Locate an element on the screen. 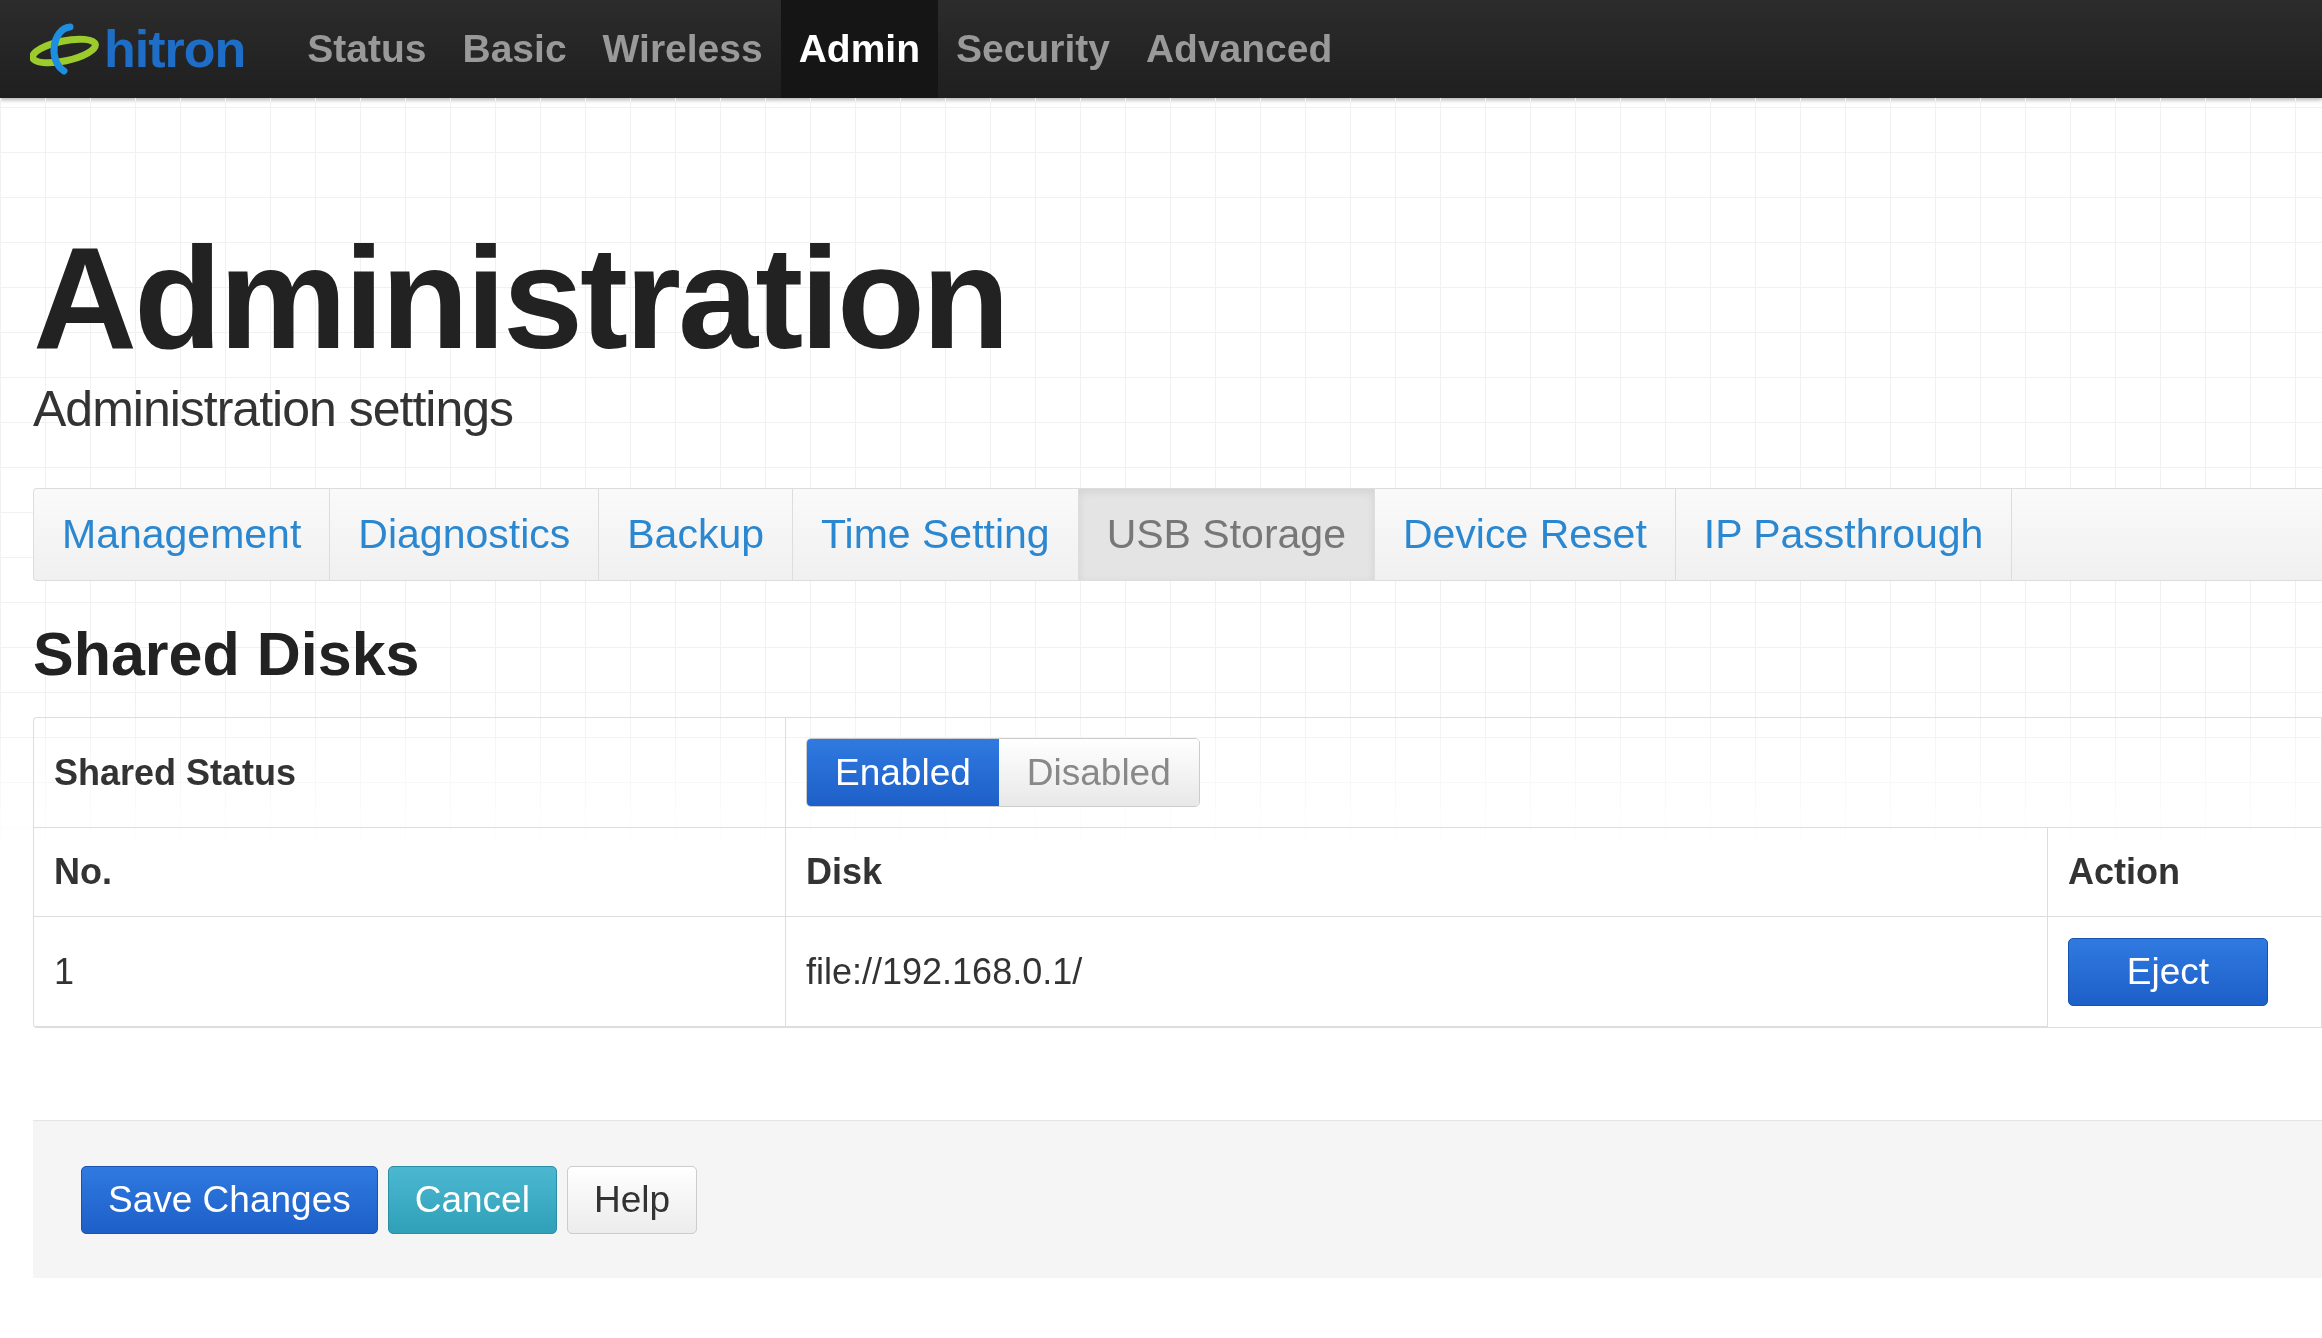 The image size is (2322, 1338). table-cell: file://192.168.0.1/ is located at coordinates (944, 971).